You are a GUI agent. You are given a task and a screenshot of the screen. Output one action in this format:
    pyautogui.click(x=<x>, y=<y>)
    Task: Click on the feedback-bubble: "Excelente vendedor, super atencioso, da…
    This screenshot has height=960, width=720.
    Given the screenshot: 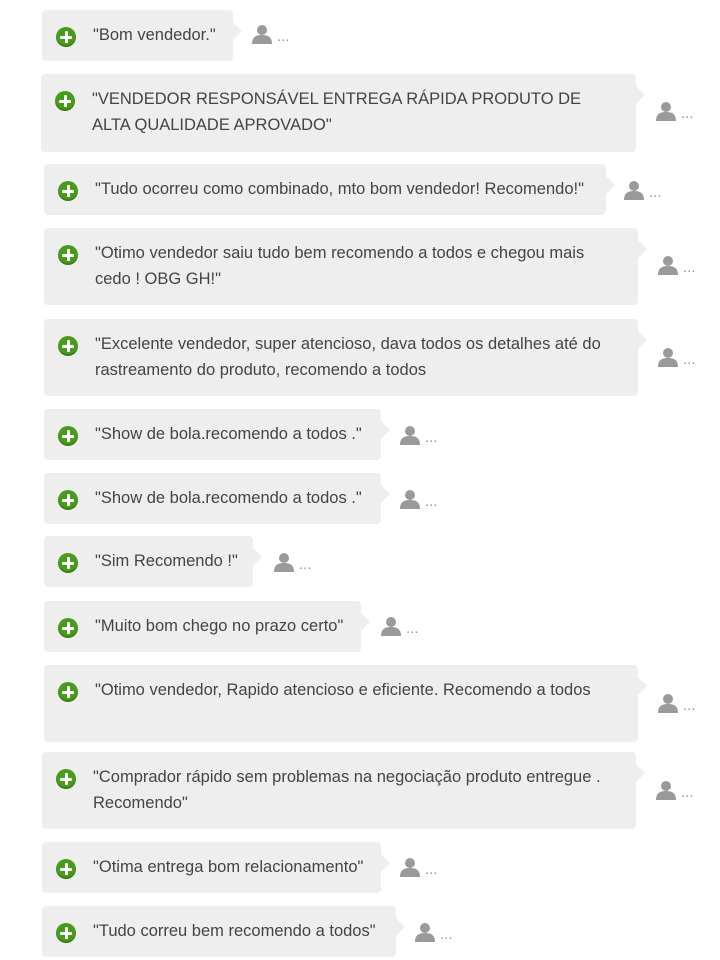 What is the action you would take?
    pyautogui.click(x=345, y=357)
    